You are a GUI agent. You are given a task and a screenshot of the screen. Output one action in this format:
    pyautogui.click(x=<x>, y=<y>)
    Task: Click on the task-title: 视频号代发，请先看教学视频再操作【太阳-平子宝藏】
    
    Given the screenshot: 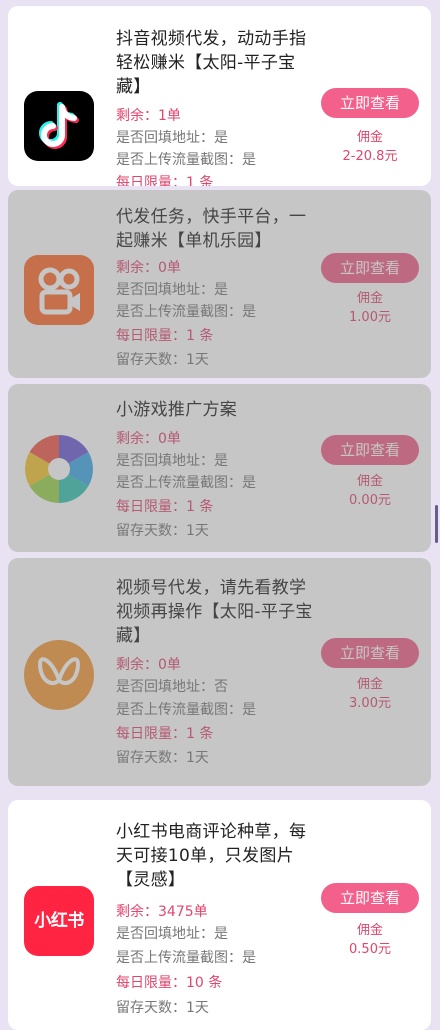 What is the action you would take?
    pyautogui.click(x=214, y=612)
    